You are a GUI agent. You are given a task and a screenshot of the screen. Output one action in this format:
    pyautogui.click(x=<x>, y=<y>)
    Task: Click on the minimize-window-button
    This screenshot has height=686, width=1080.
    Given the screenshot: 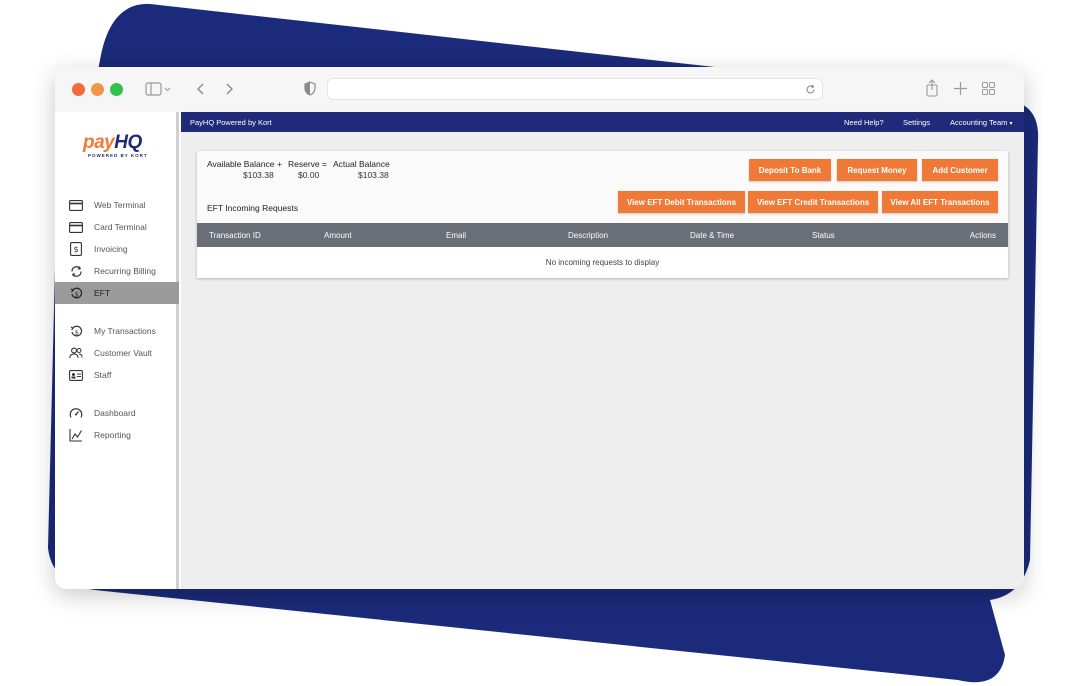 What is the action you would take?
    pyautogui.click(x=97, y=89)
    